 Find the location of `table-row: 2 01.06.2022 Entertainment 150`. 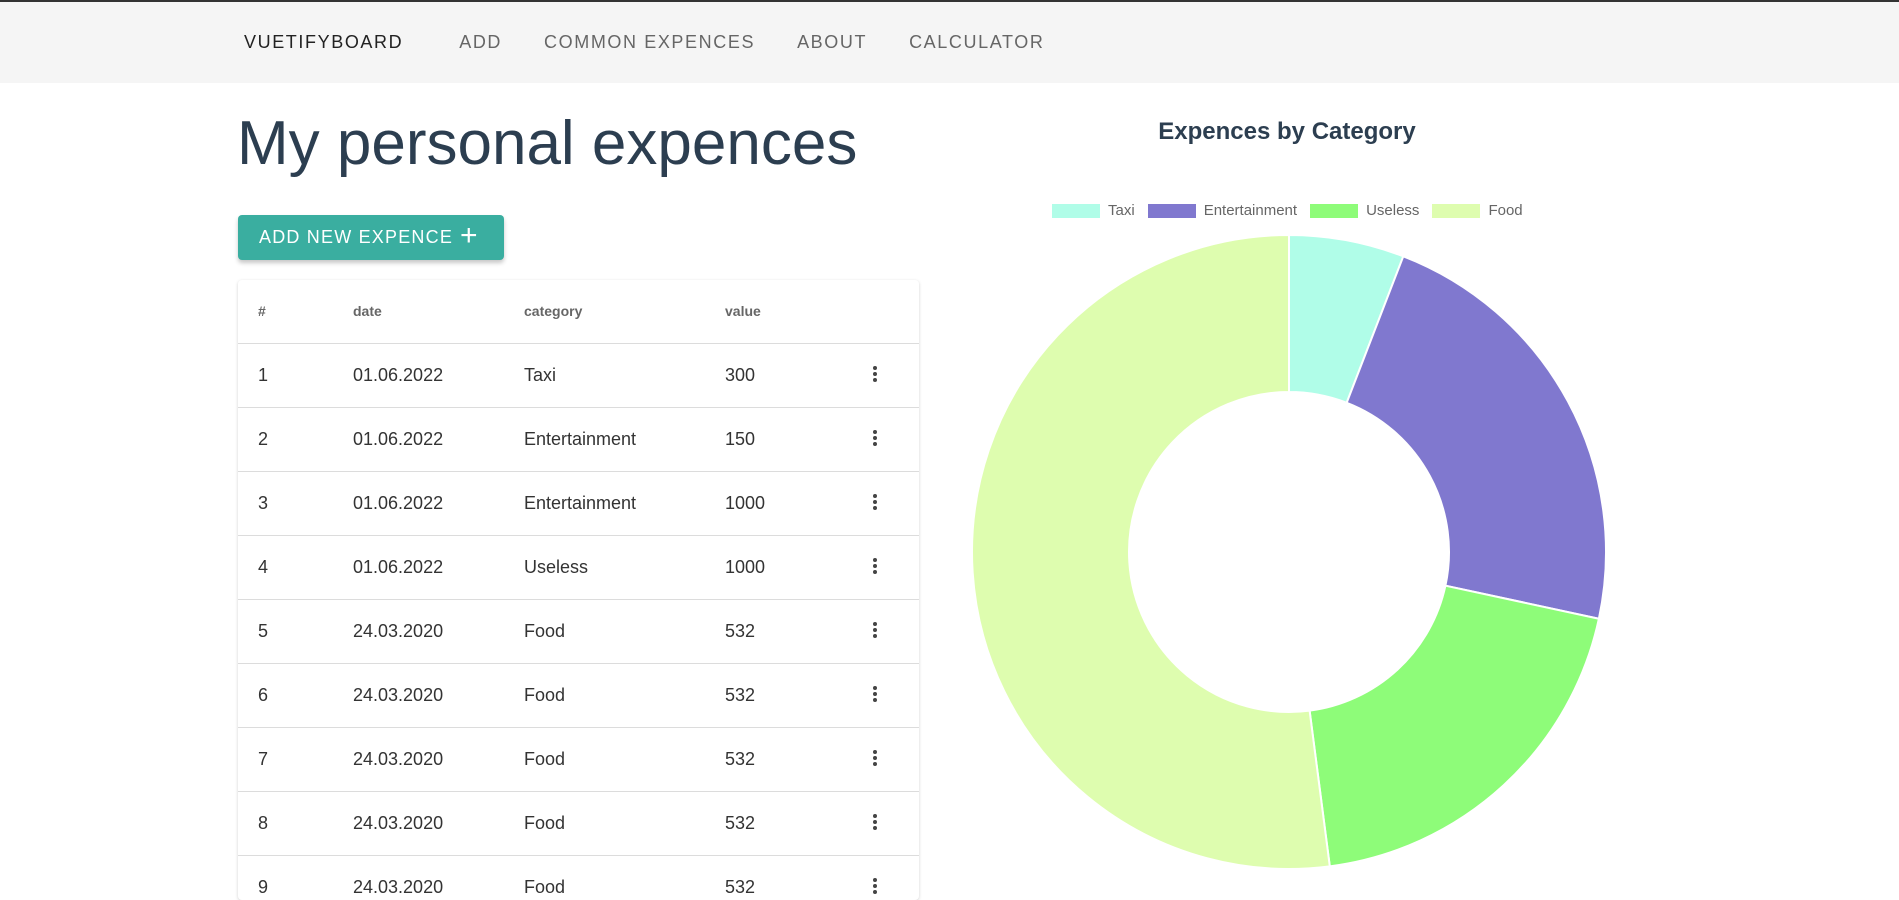

table-row: 2 01.06.2022 Entertainment 150 is located at coordinates (578, 439).